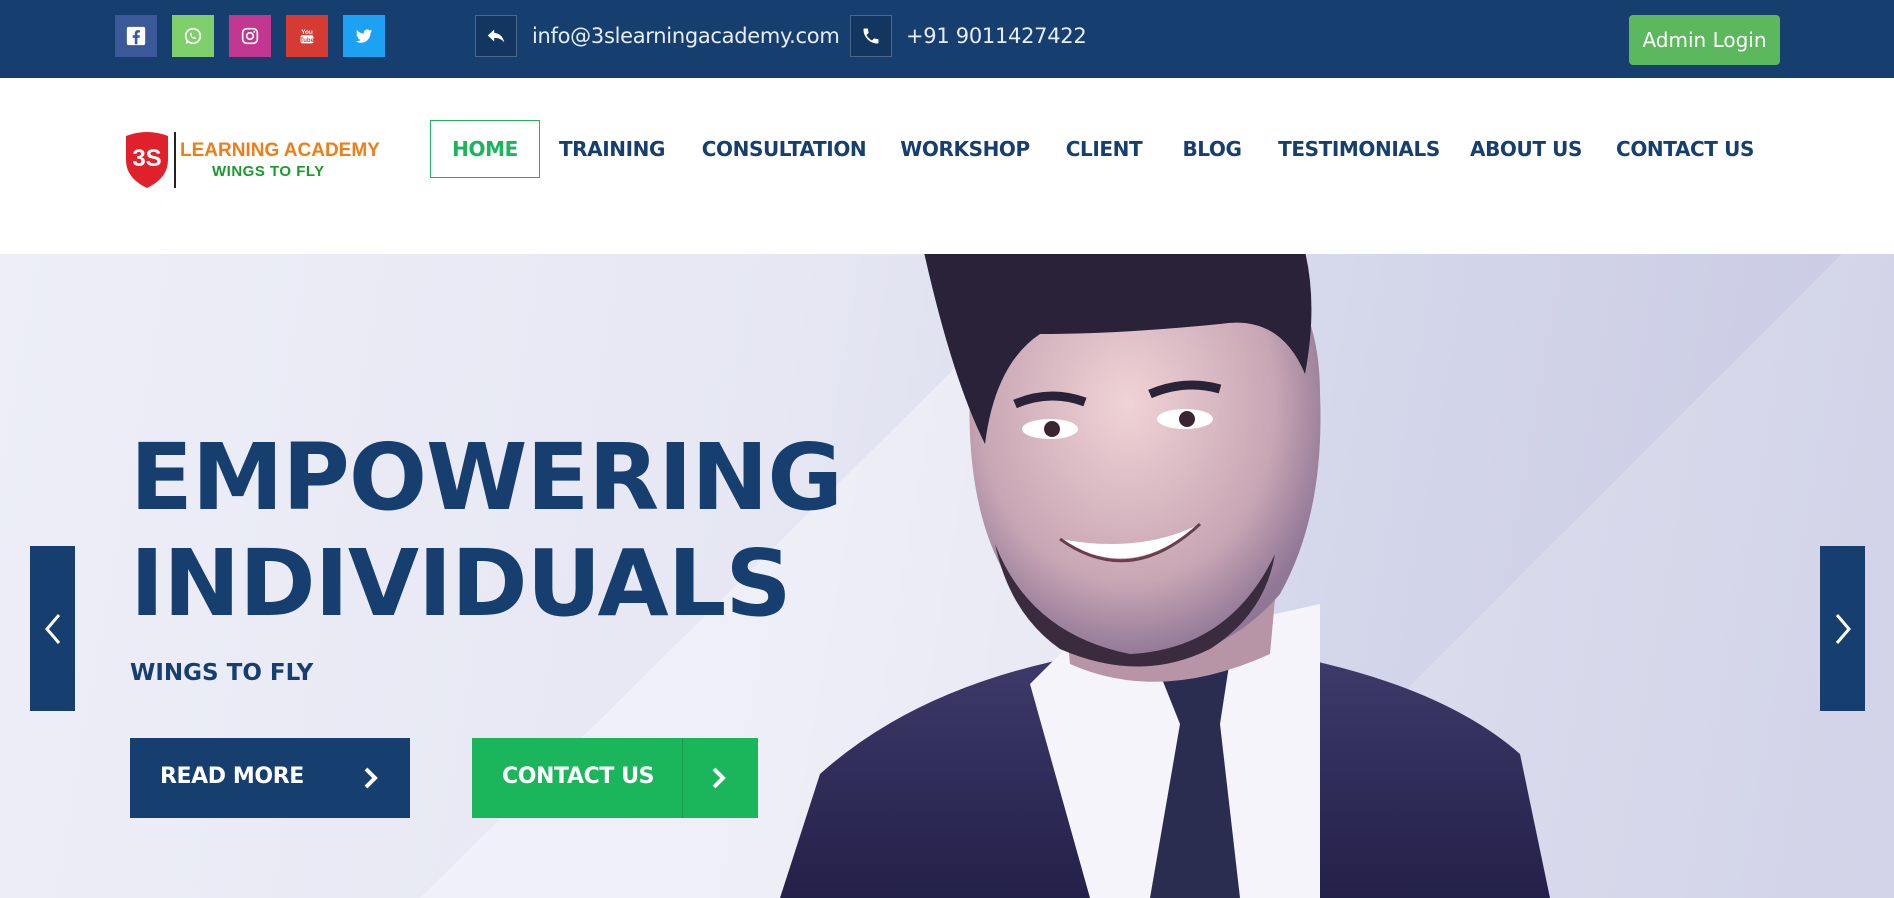  I want to click on whatsapp-icon, so click(193, 36).